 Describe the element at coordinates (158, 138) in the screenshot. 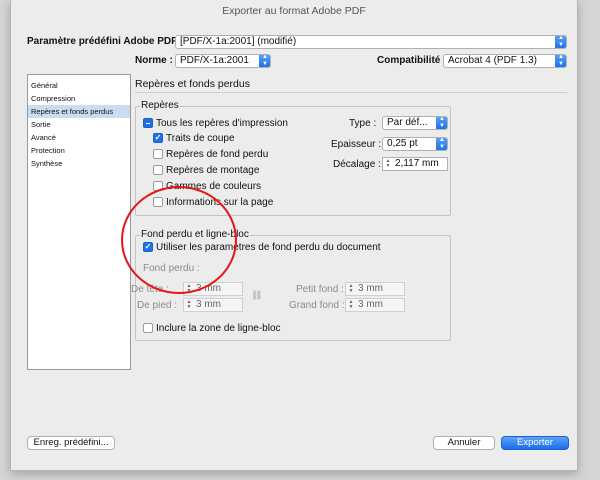

I see `crop-marks-checkbox: ✓` at that location.